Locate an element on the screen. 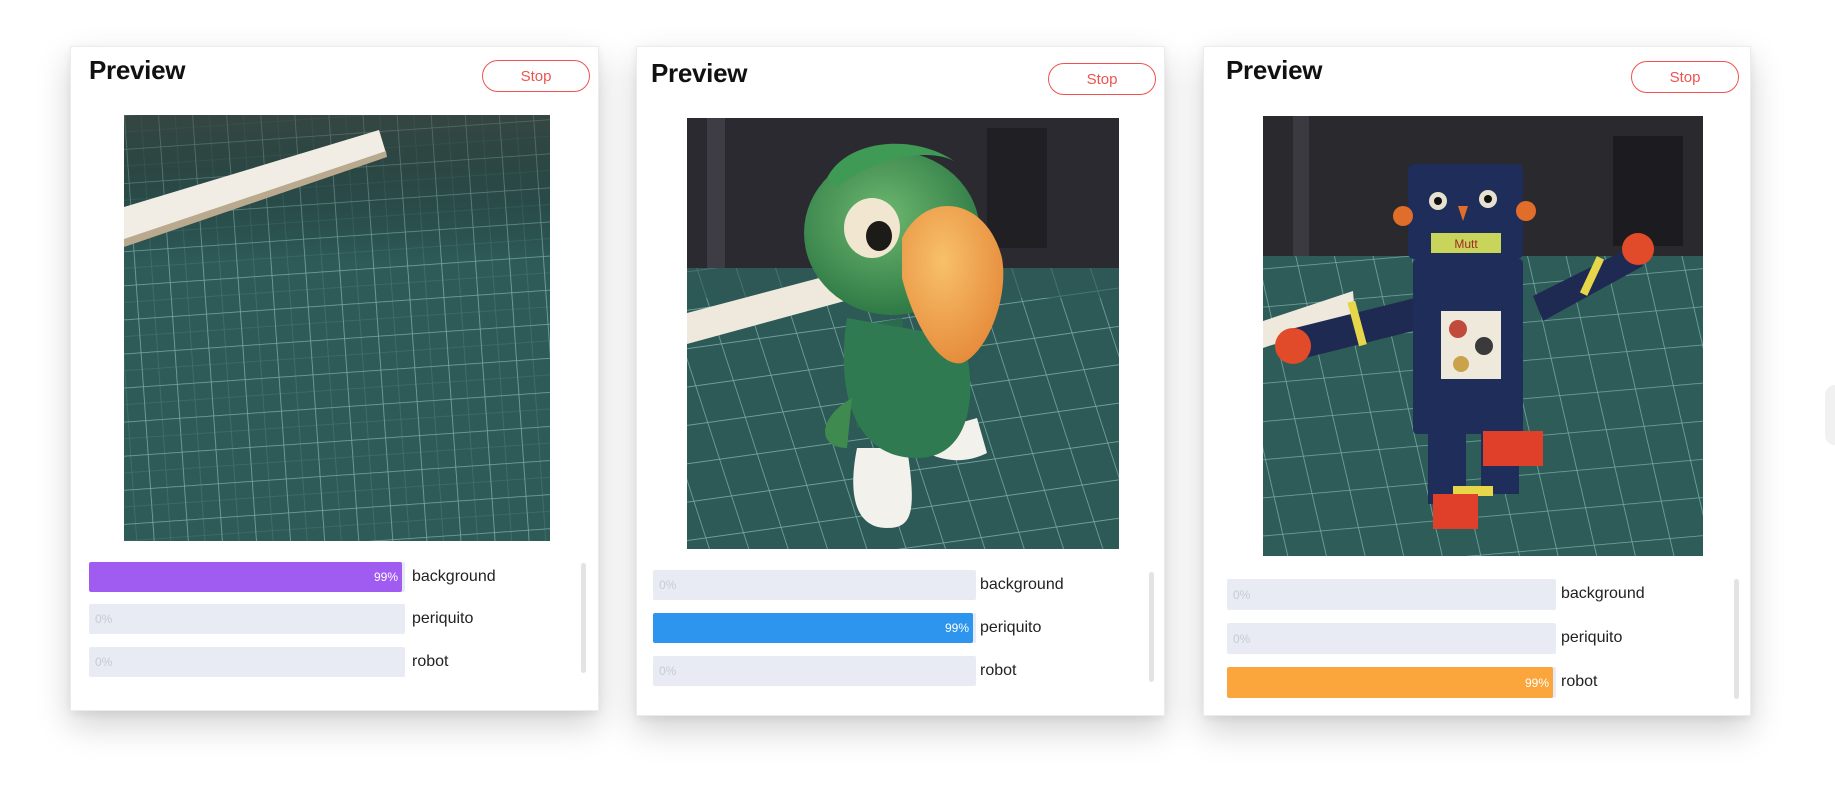  class-bar-background: 99% is located at coordinates (247, 577).